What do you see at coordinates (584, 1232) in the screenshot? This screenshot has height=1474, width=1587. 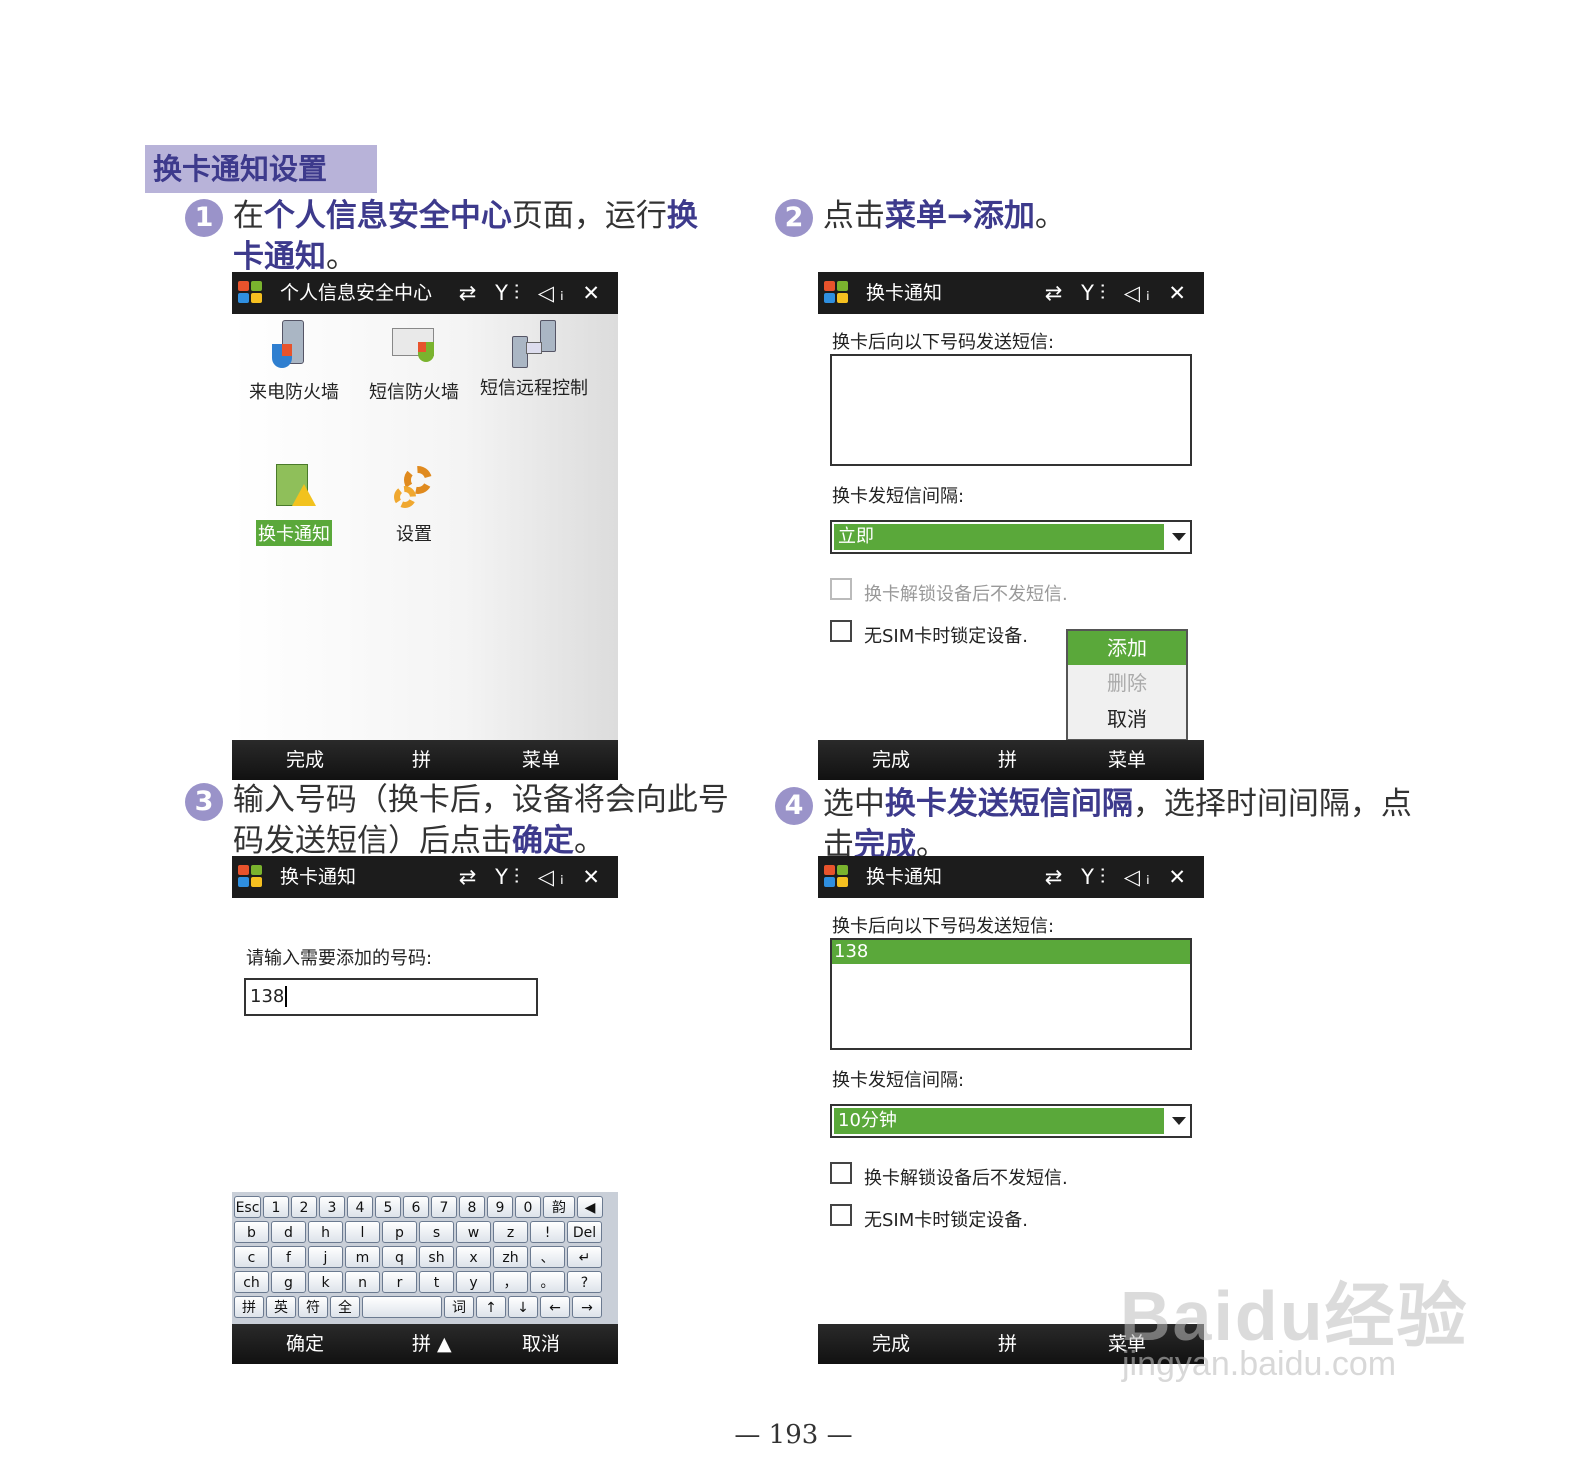 I see `keyboard-key: Del` at bounding box center [584, 1232].